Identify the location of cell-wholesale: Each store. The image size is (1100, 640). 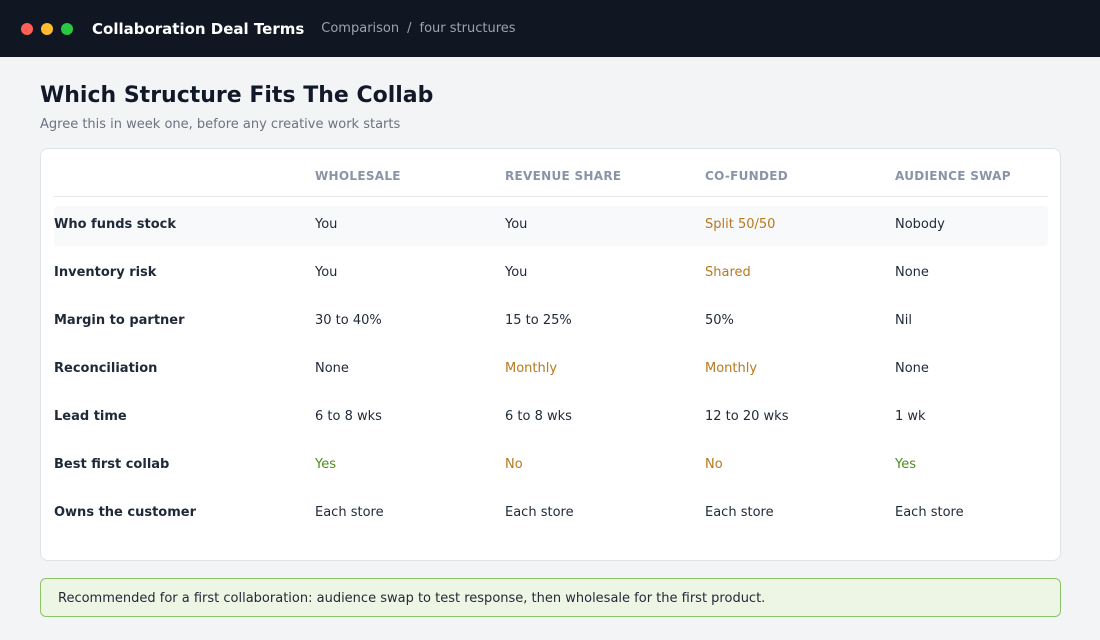
(349, 512).